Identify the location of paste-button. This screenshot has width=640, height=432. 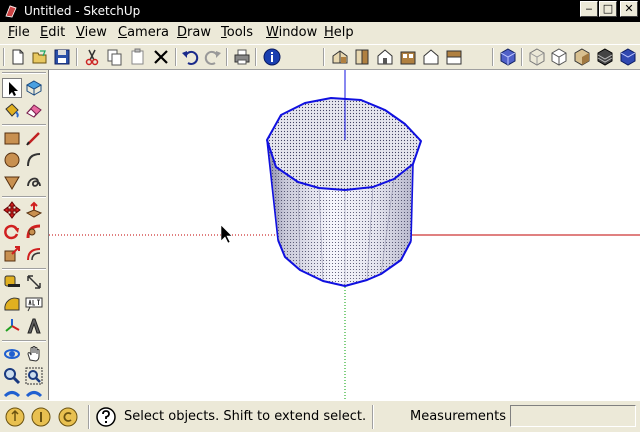
(138, 57).